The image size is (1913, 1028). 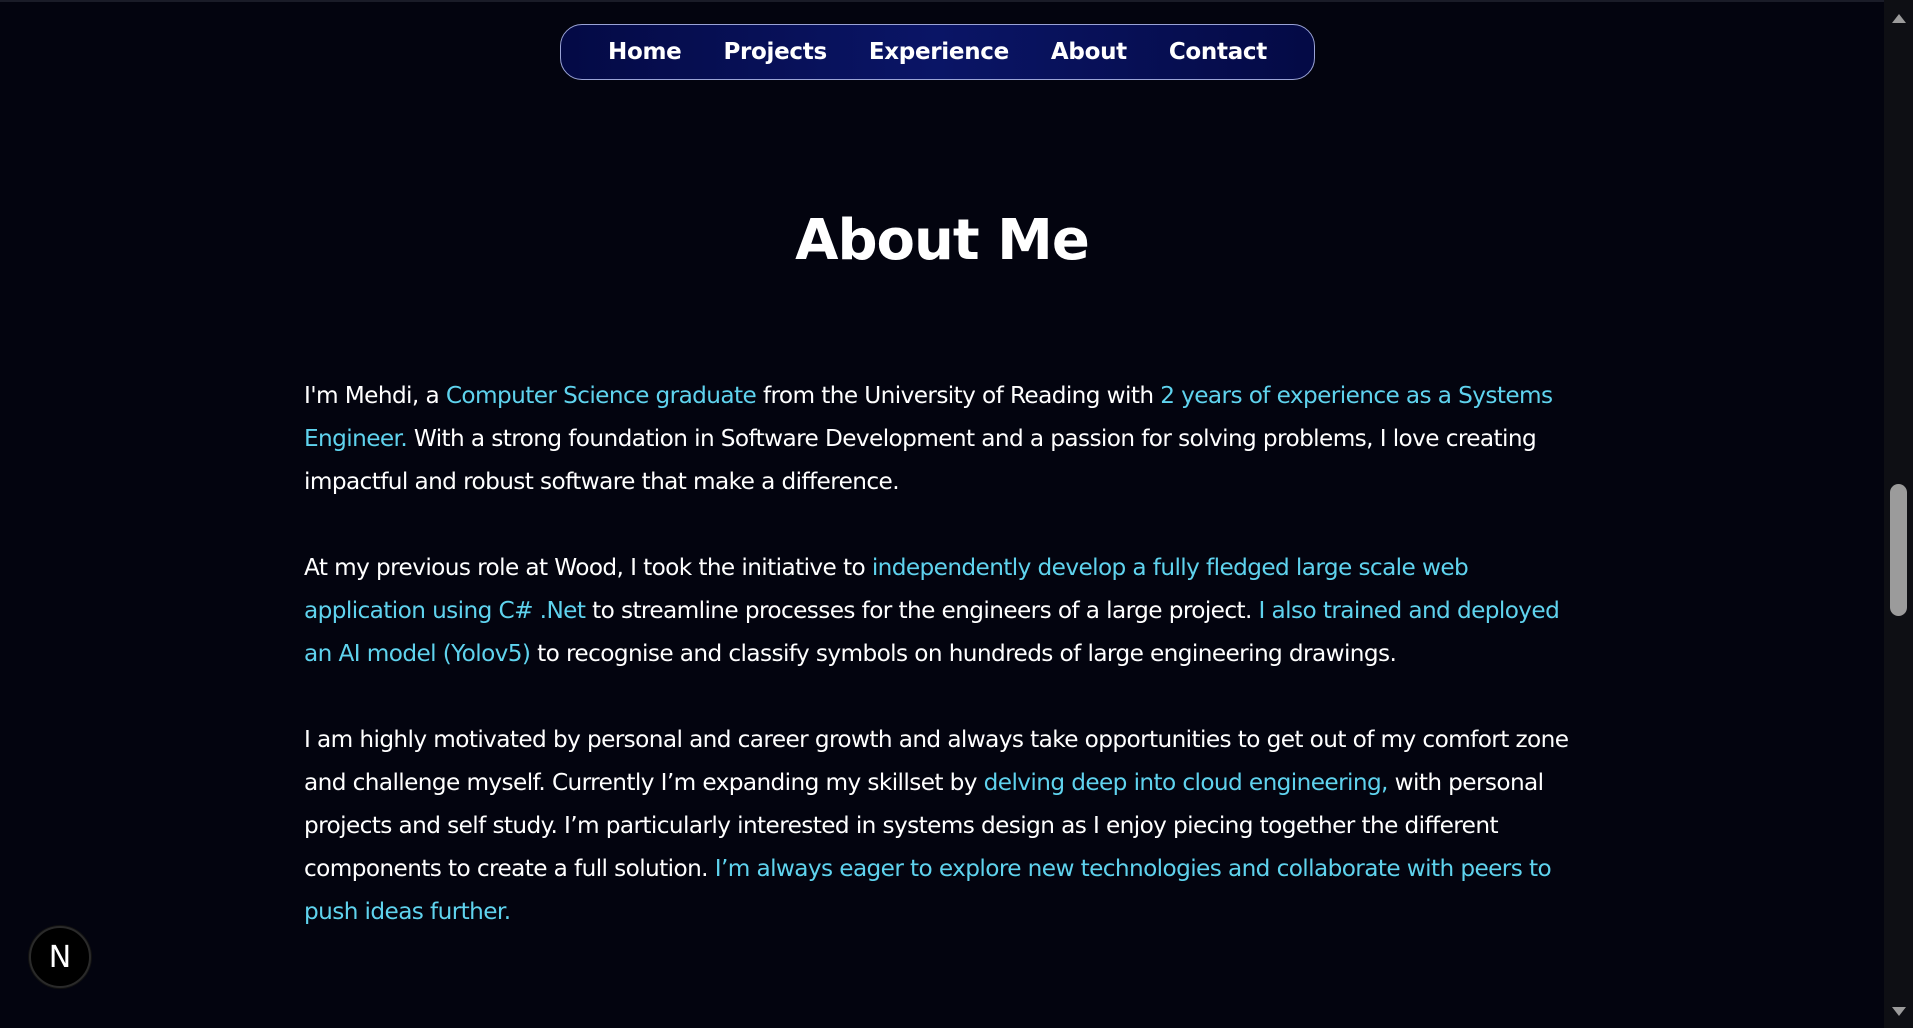 I want to click on nextjs-dev-badge: N, so click(x=60, y=957).